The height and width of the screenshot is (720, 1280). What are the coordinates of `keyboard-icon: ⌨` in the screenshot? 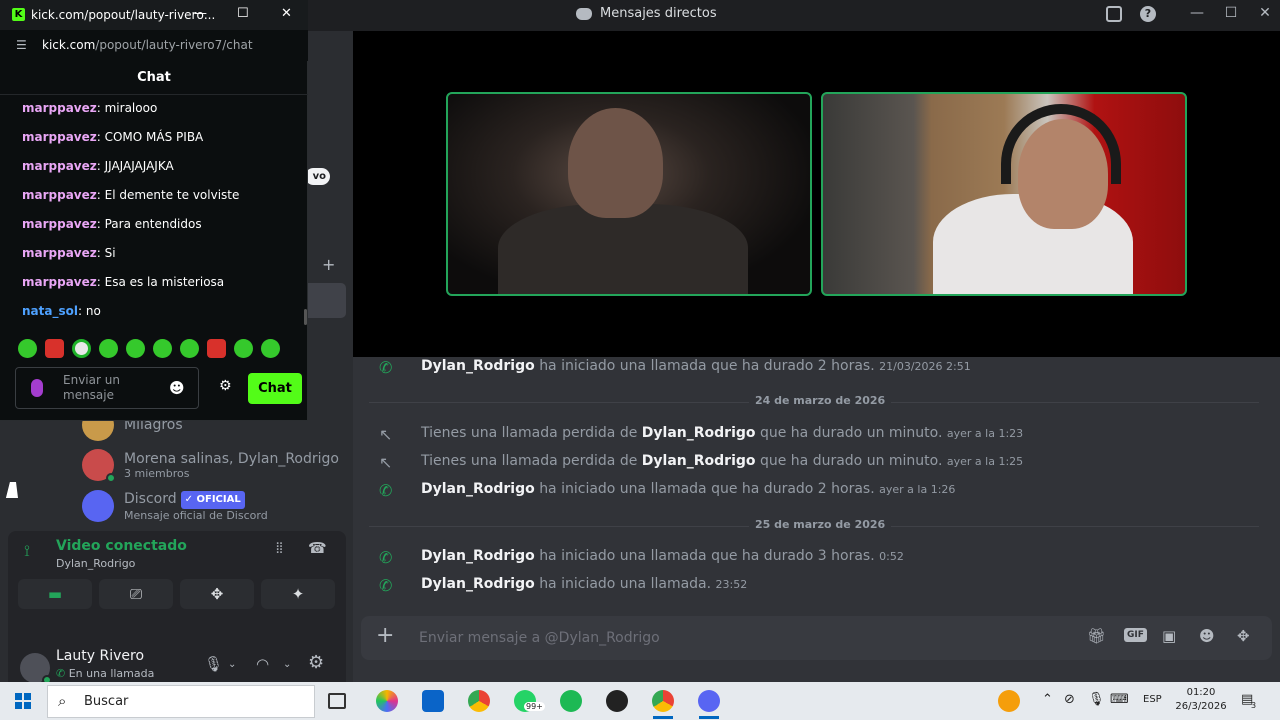 It's located at (1119, 699).